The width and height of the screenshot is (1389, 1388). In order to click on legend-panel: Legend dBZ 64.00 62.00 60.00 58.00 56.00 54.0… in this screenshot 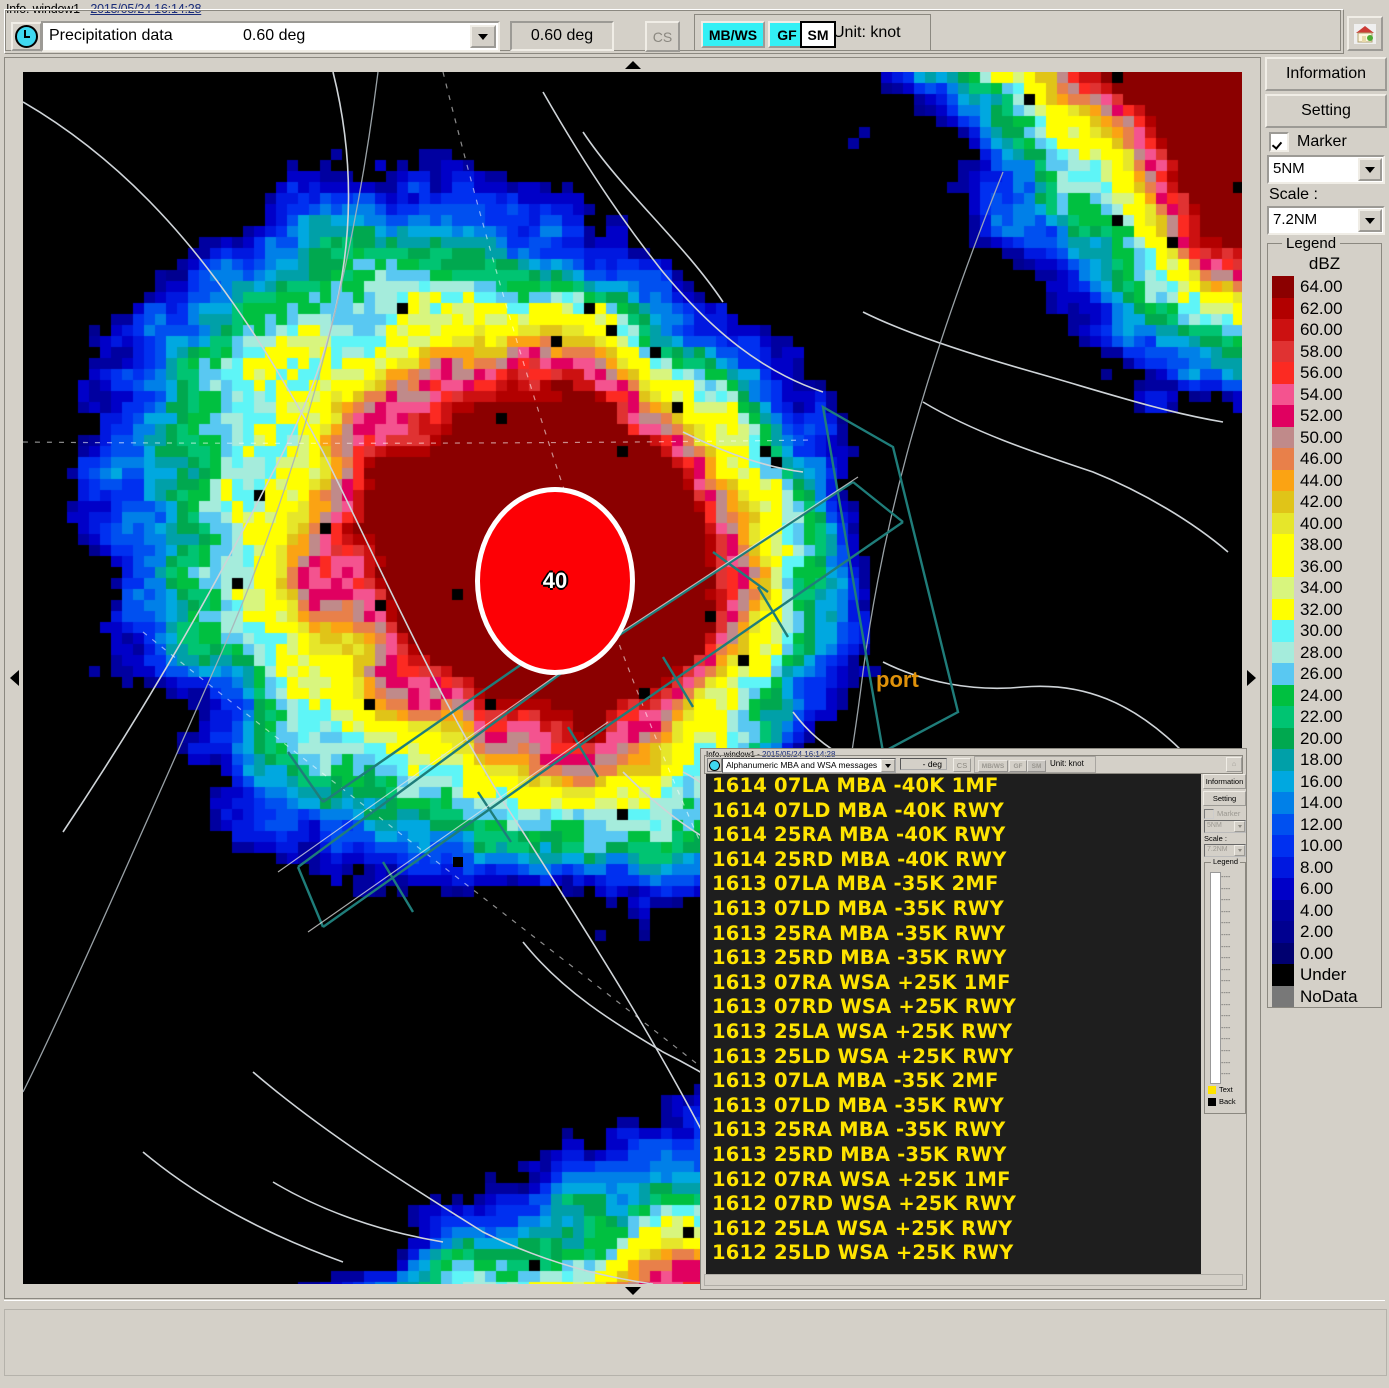, I will do `click(1324, 621)`.